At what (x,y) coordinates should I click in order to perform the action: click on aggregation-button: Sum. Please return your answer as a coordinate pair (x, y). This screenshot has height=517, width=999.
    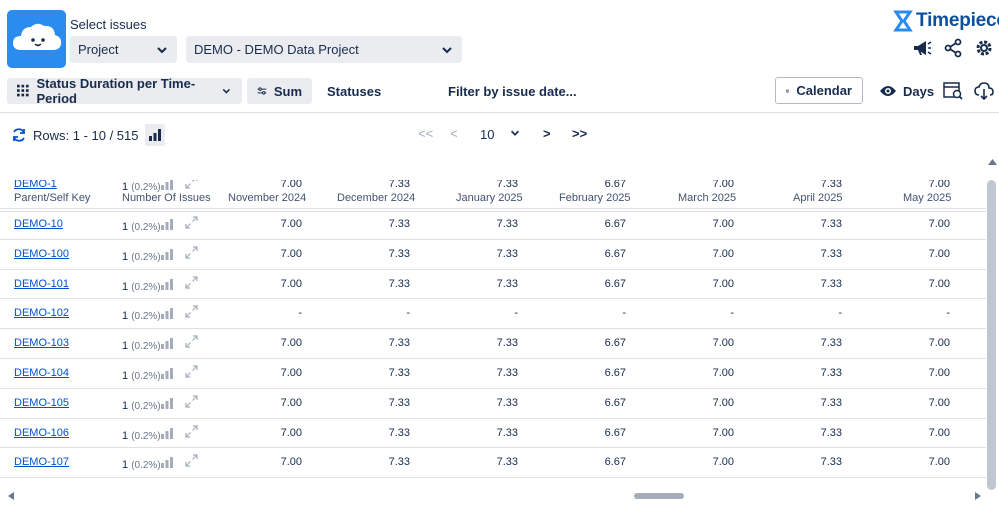
    Looking at the image, I should click on (279, 91).